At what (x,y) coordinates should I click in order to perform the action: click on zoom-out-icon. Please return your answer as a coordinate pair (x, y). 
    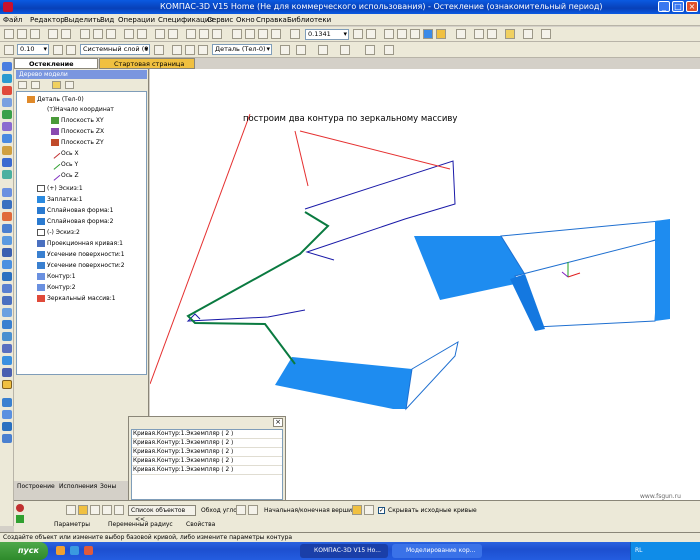
    Looking at the image, I should click on (276, 34).